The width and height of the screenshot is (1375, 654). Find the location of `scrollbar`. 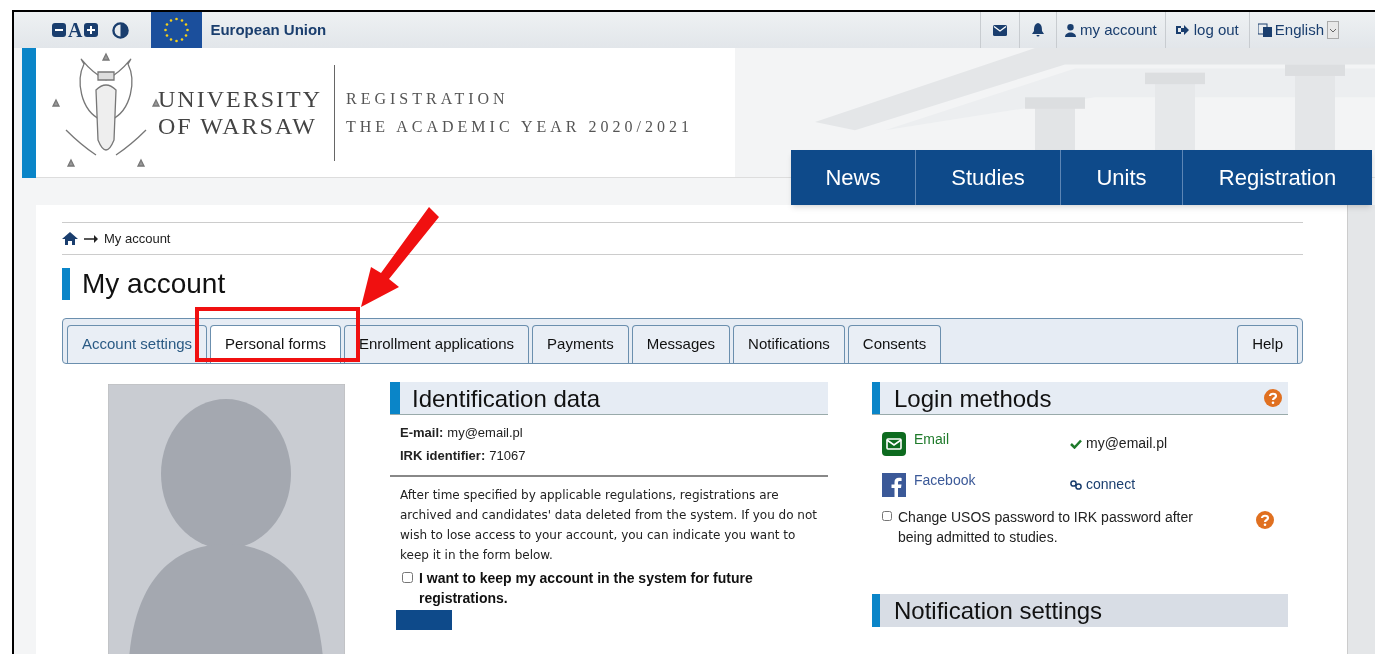

scrollbar is located at coordinates (1361, 429).